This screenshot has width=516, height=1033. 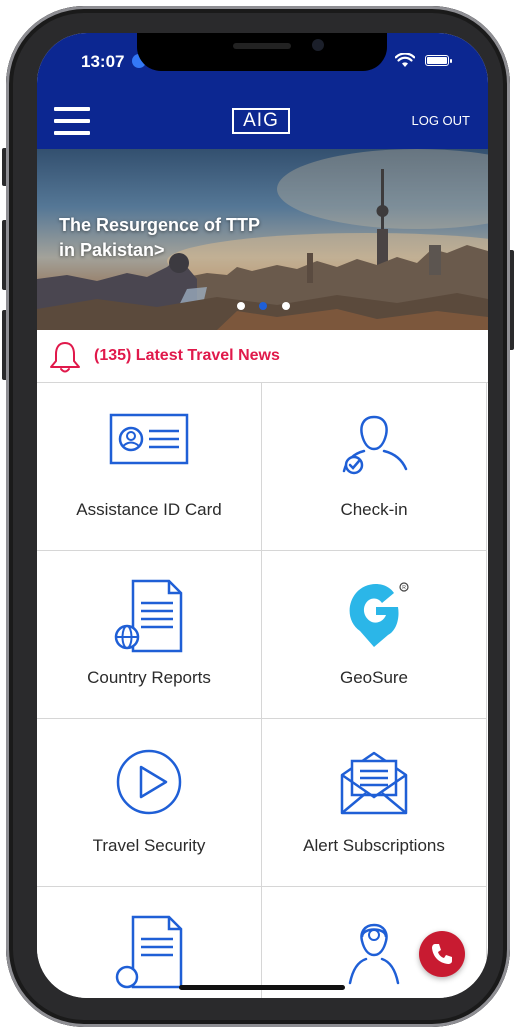 What do you see at coordinates (374, 783) in the screenshot?
I see `envelope-letter-icon` at bounding box center [374, 783].